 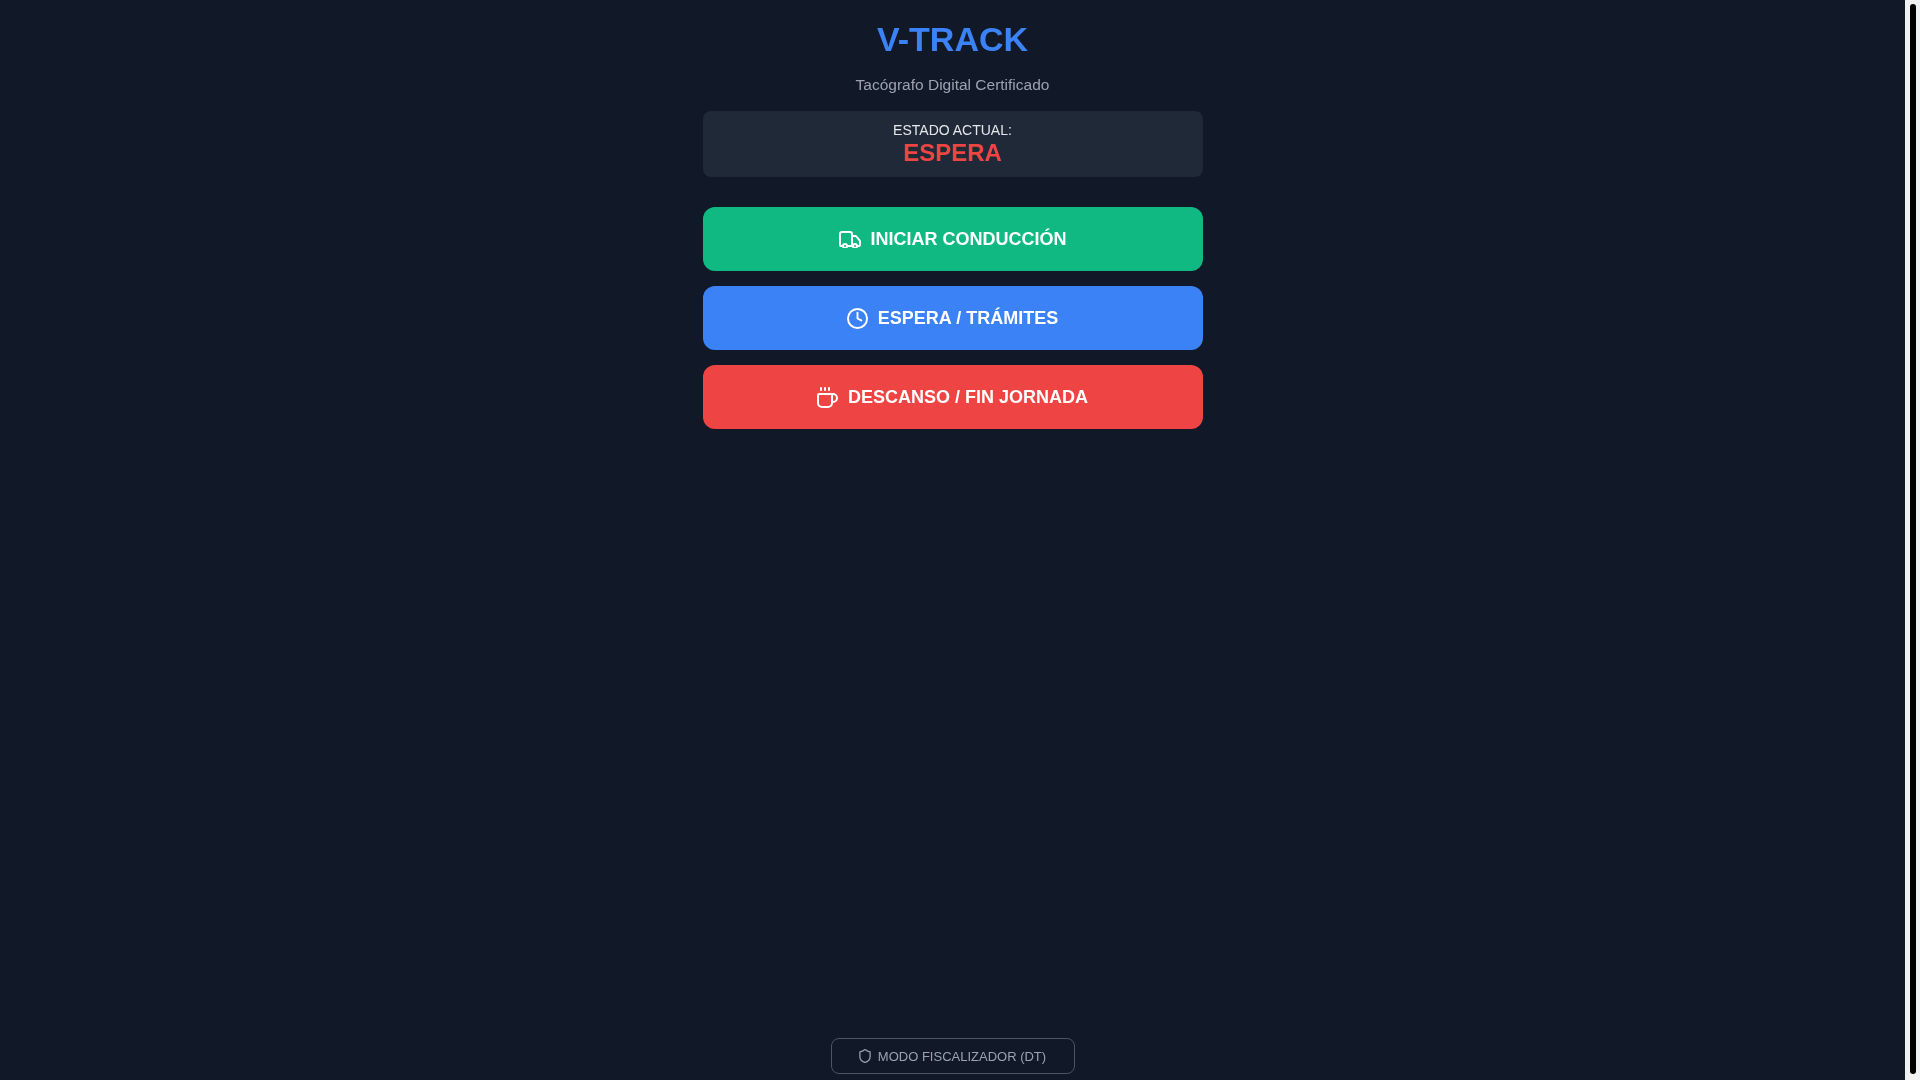 I want to click on app-subtitle: Tacógrafo Digital Certificado, so click(x=952, y=85).